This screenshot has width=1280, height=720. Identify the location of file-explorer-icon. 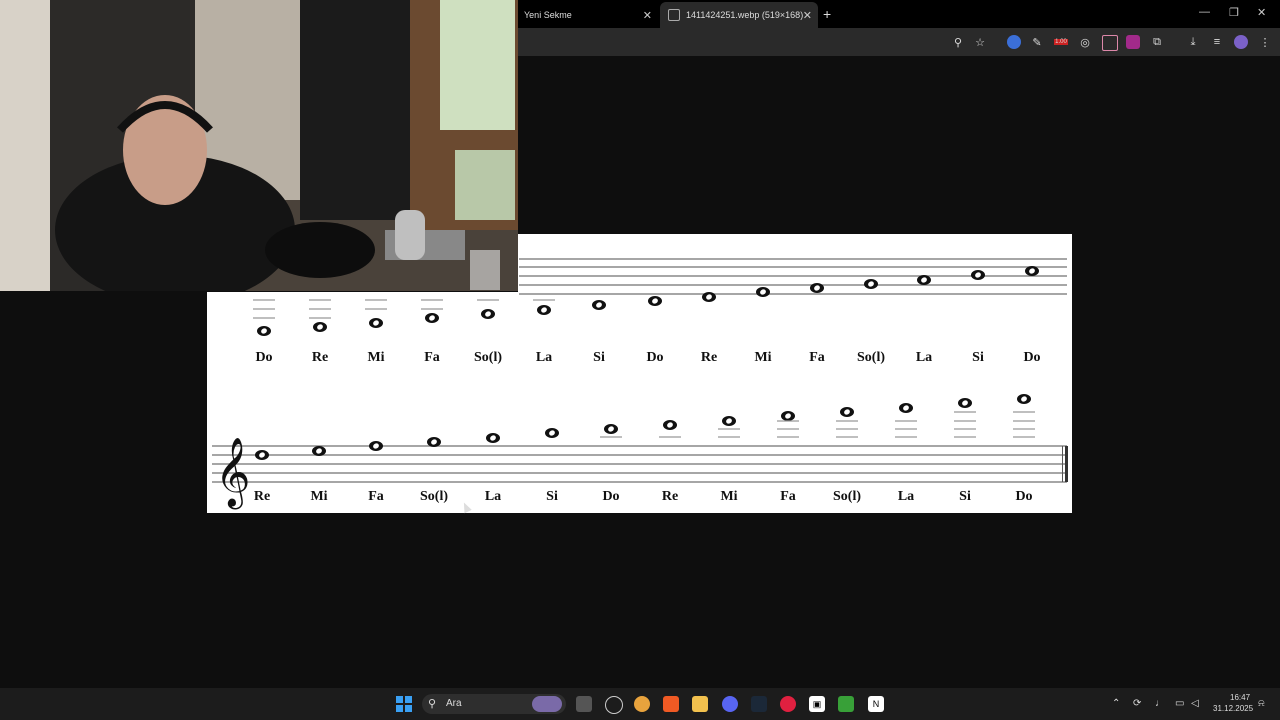
(700, 704).